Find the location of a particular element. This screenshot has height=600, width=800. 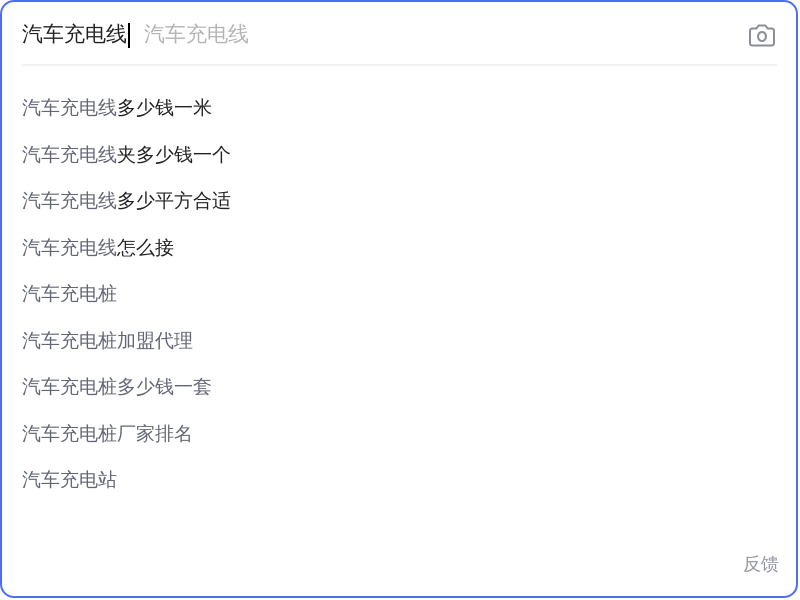

suggestion-item: 汽车充电线多少钱一米 is located at coordinates (117, 109).